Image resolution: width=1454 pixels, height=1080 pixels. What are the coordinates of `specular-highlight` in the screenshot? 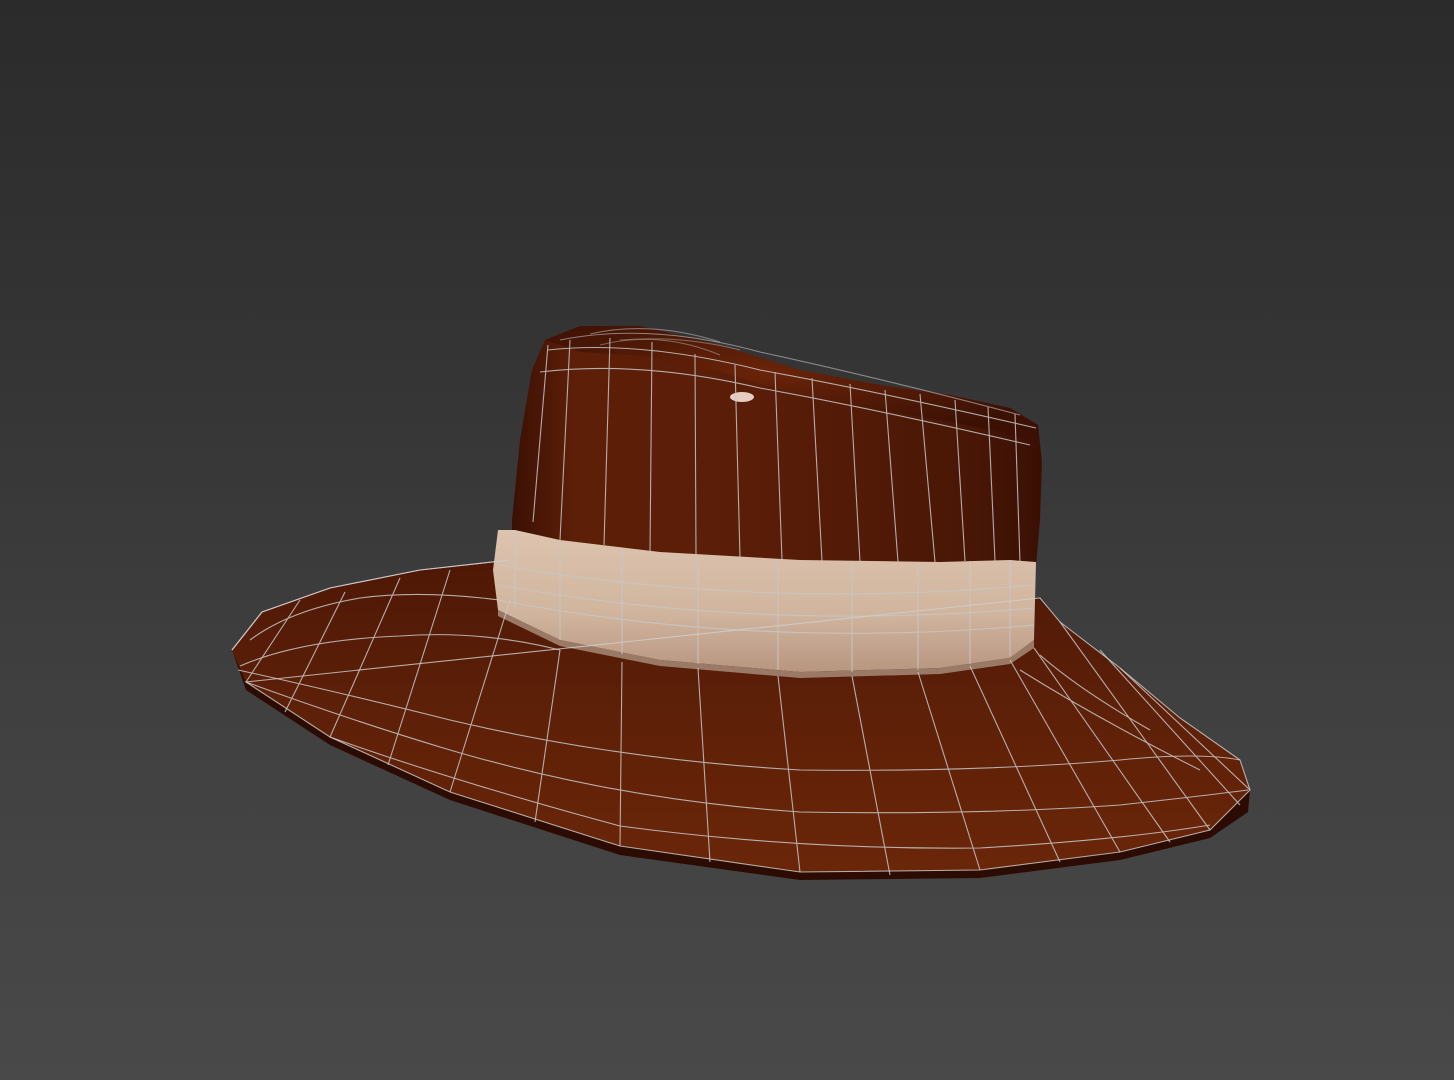 It's located at (742, 397).